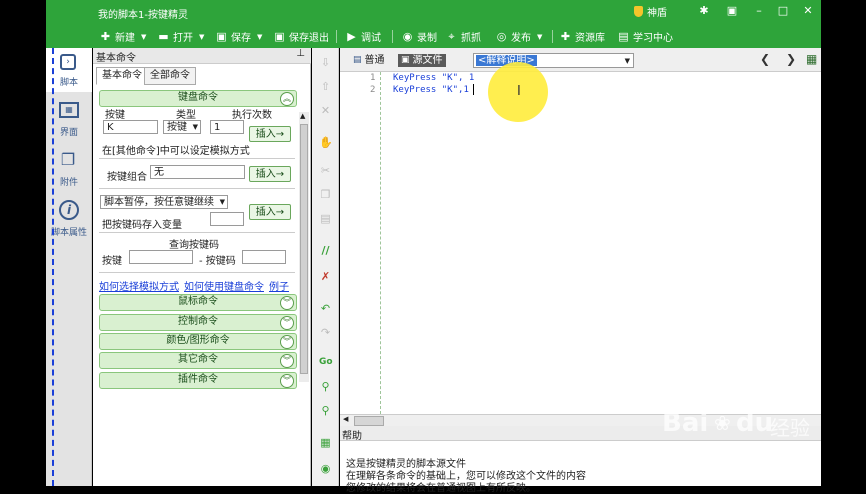  I want to click on maximize-icon: □, so click(783, 11).